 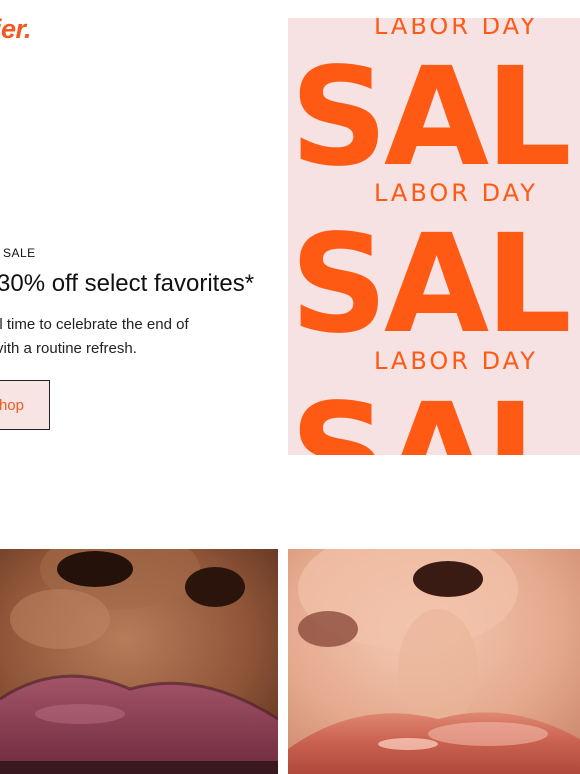 What do you see at coordinates (456, 361) in the screenshot?
I see `banner-row-5: LABOR DAY` at bounding box center [456, 361].